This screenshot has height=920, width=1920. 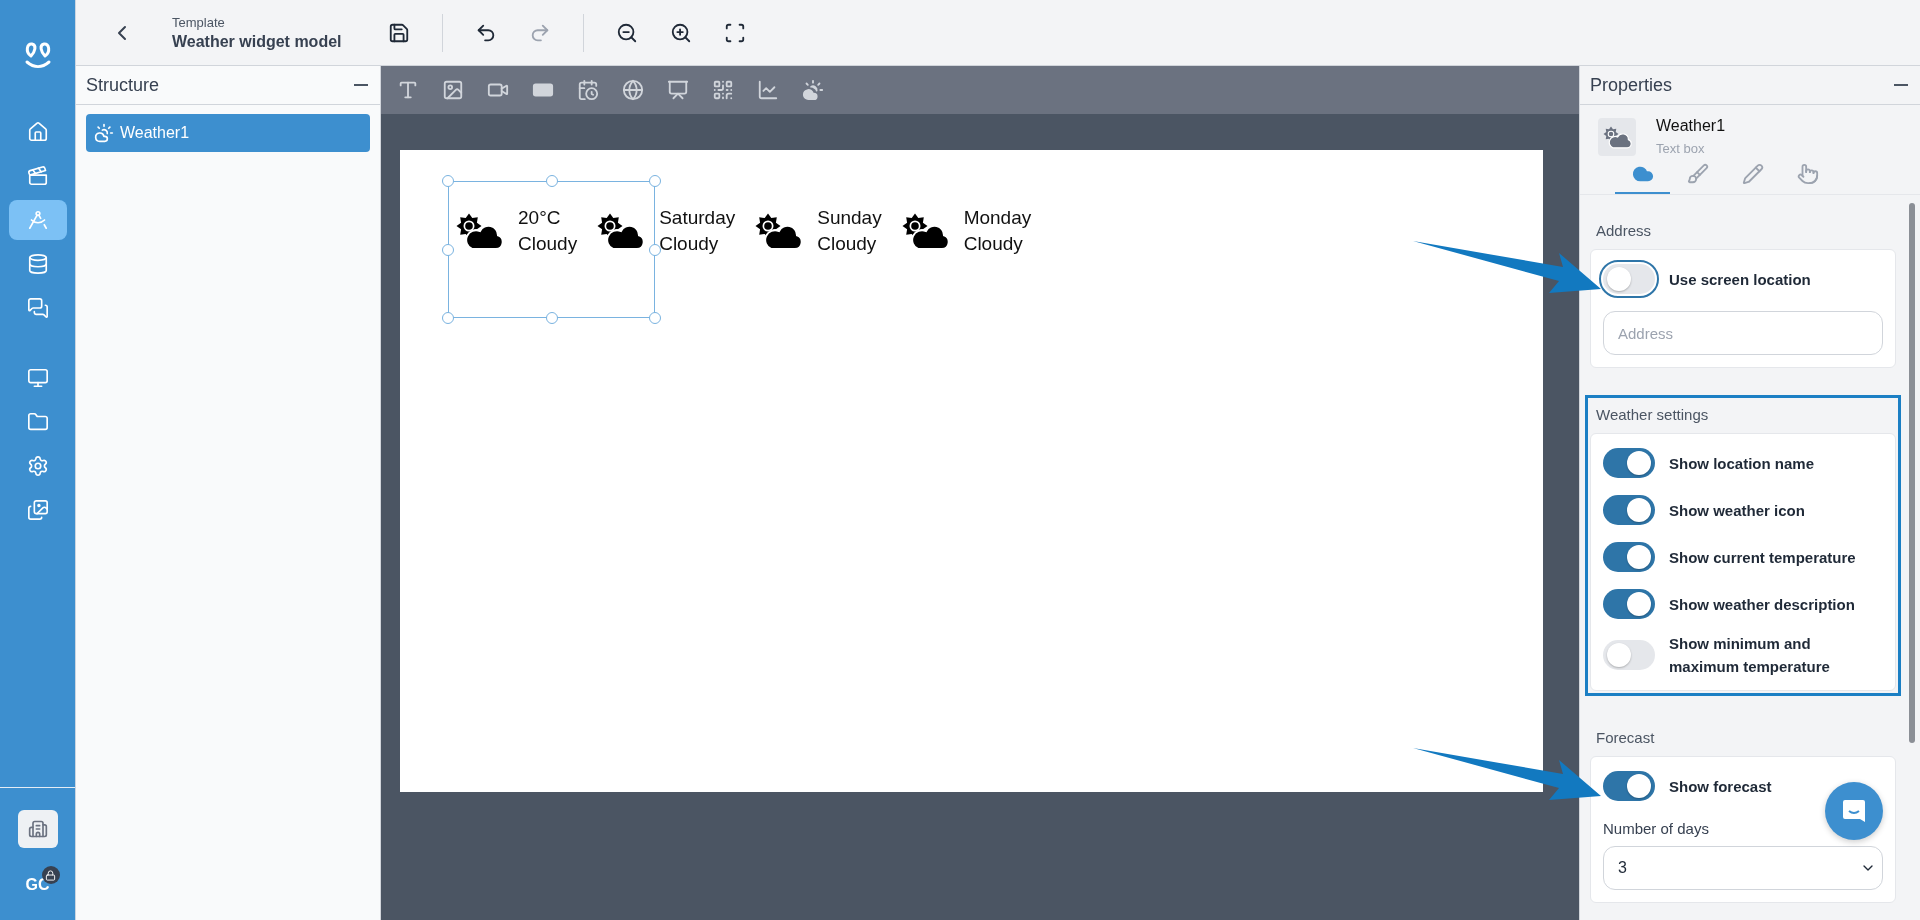 I want to click on toggle-label: Show current temperature, so click(x=1762, y=557).